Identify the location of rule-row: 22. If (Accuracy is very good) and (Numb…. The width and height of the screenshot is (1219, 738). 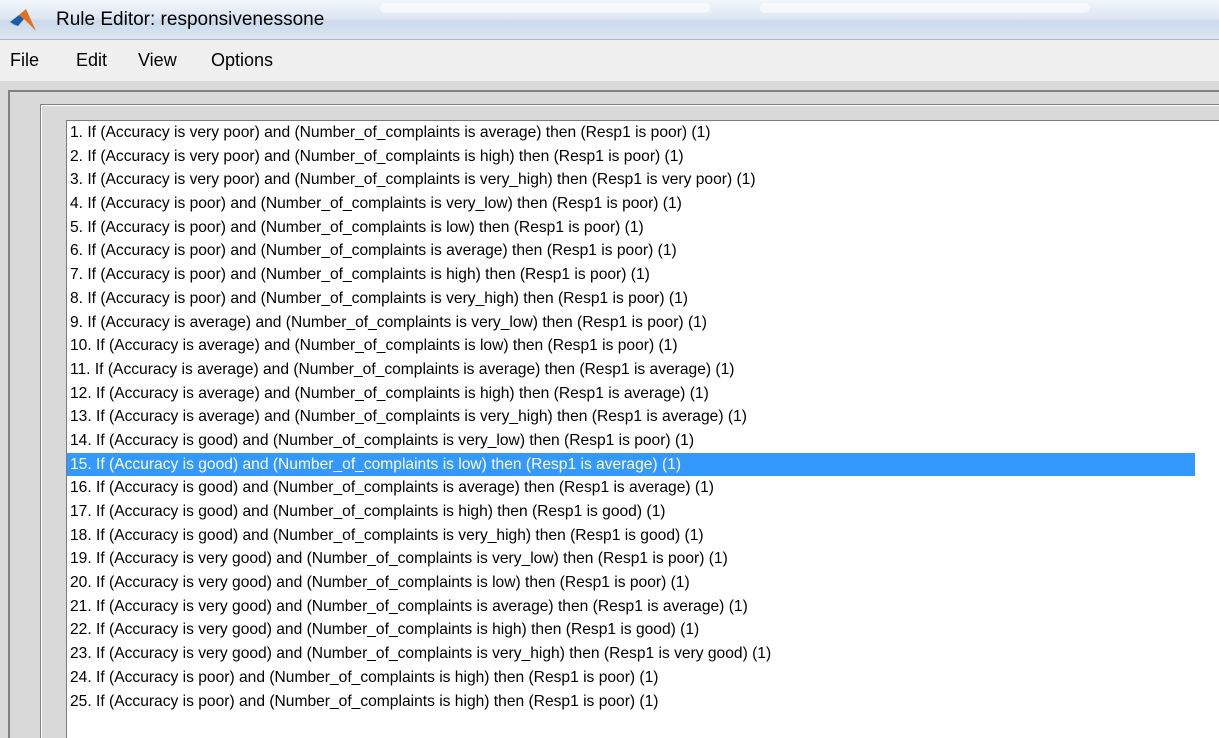
(643, 630).